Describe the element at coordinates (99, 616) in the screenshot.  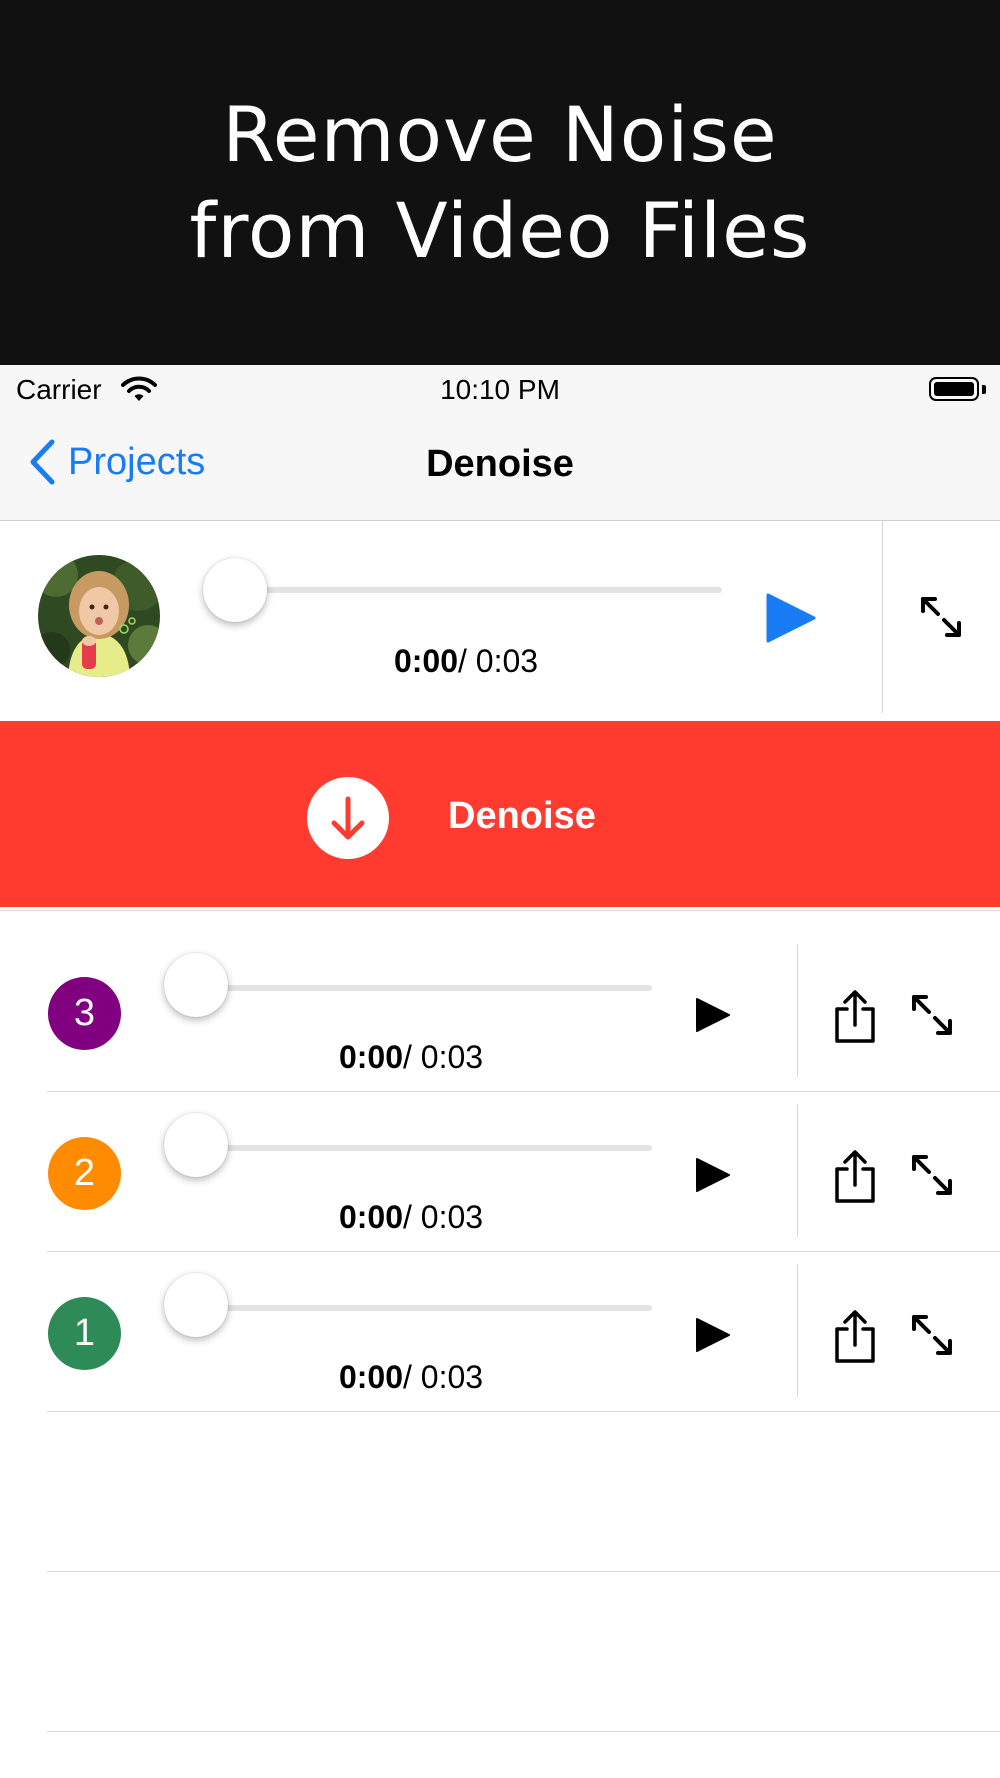
I see `video-thumbnail` at that location.